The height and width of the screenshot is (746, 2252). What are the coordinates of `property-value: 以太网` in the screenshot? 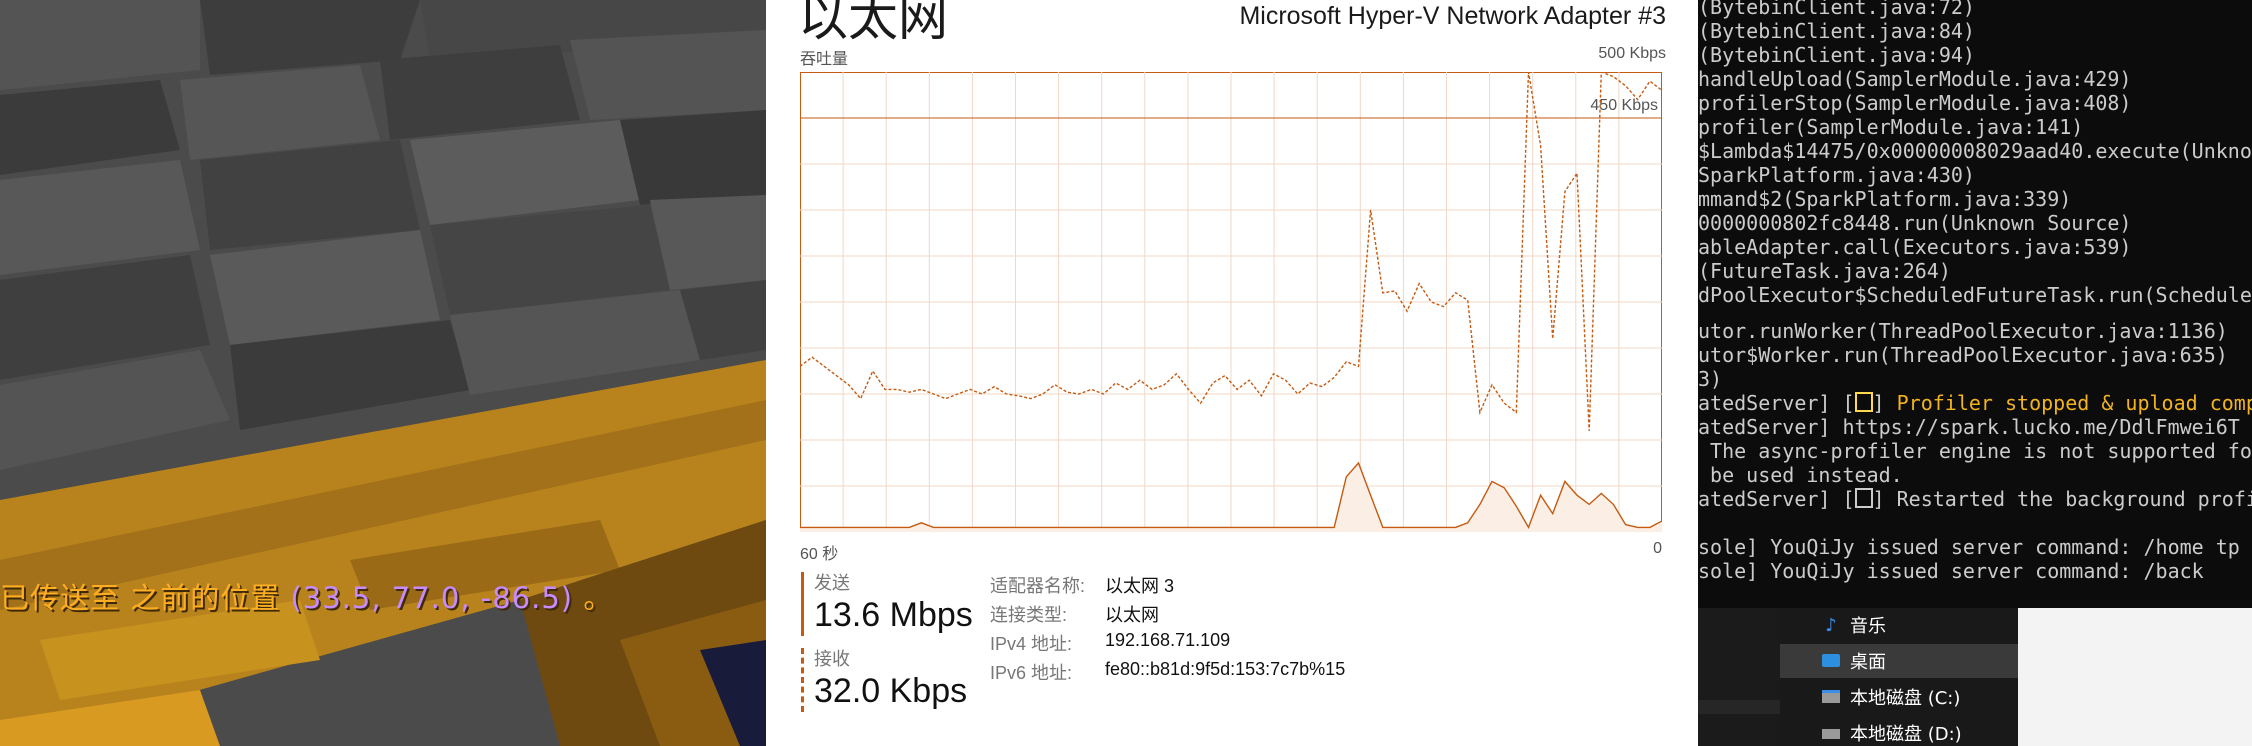 It's located at (1132, 615).